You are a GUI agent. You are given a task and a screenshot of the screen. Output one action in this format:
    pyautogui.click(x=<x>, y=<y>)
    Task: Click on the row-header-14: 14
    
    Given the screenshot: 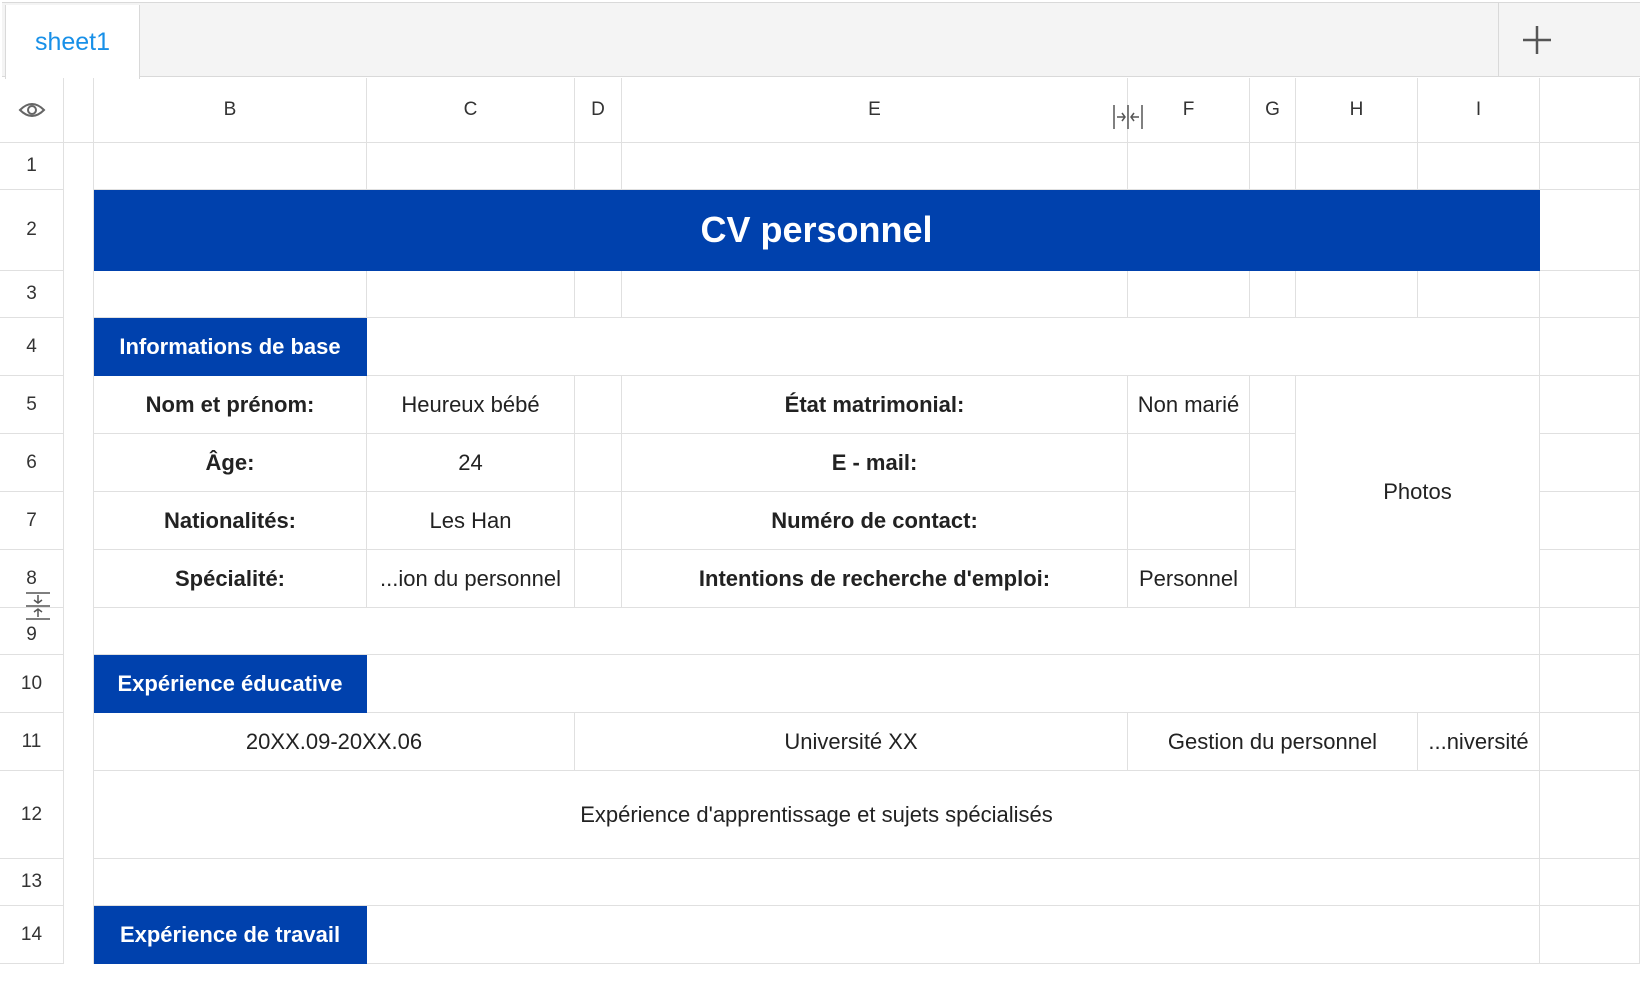 What is the action you would take?
    pyautogui.click(x=32, y=935)
    